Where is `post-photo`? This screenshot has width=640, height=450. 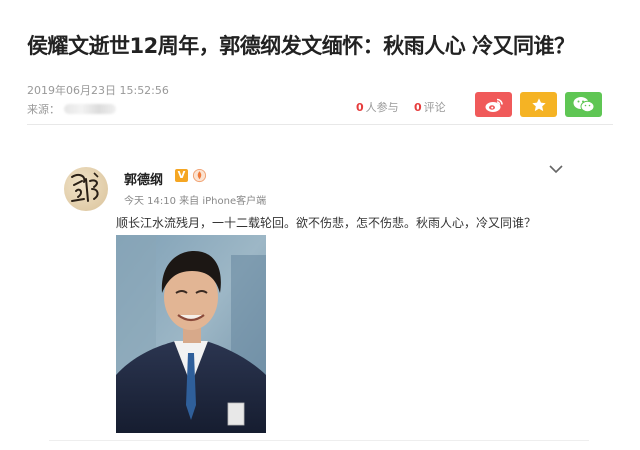 post-photo is located at coordinates (191, 334).